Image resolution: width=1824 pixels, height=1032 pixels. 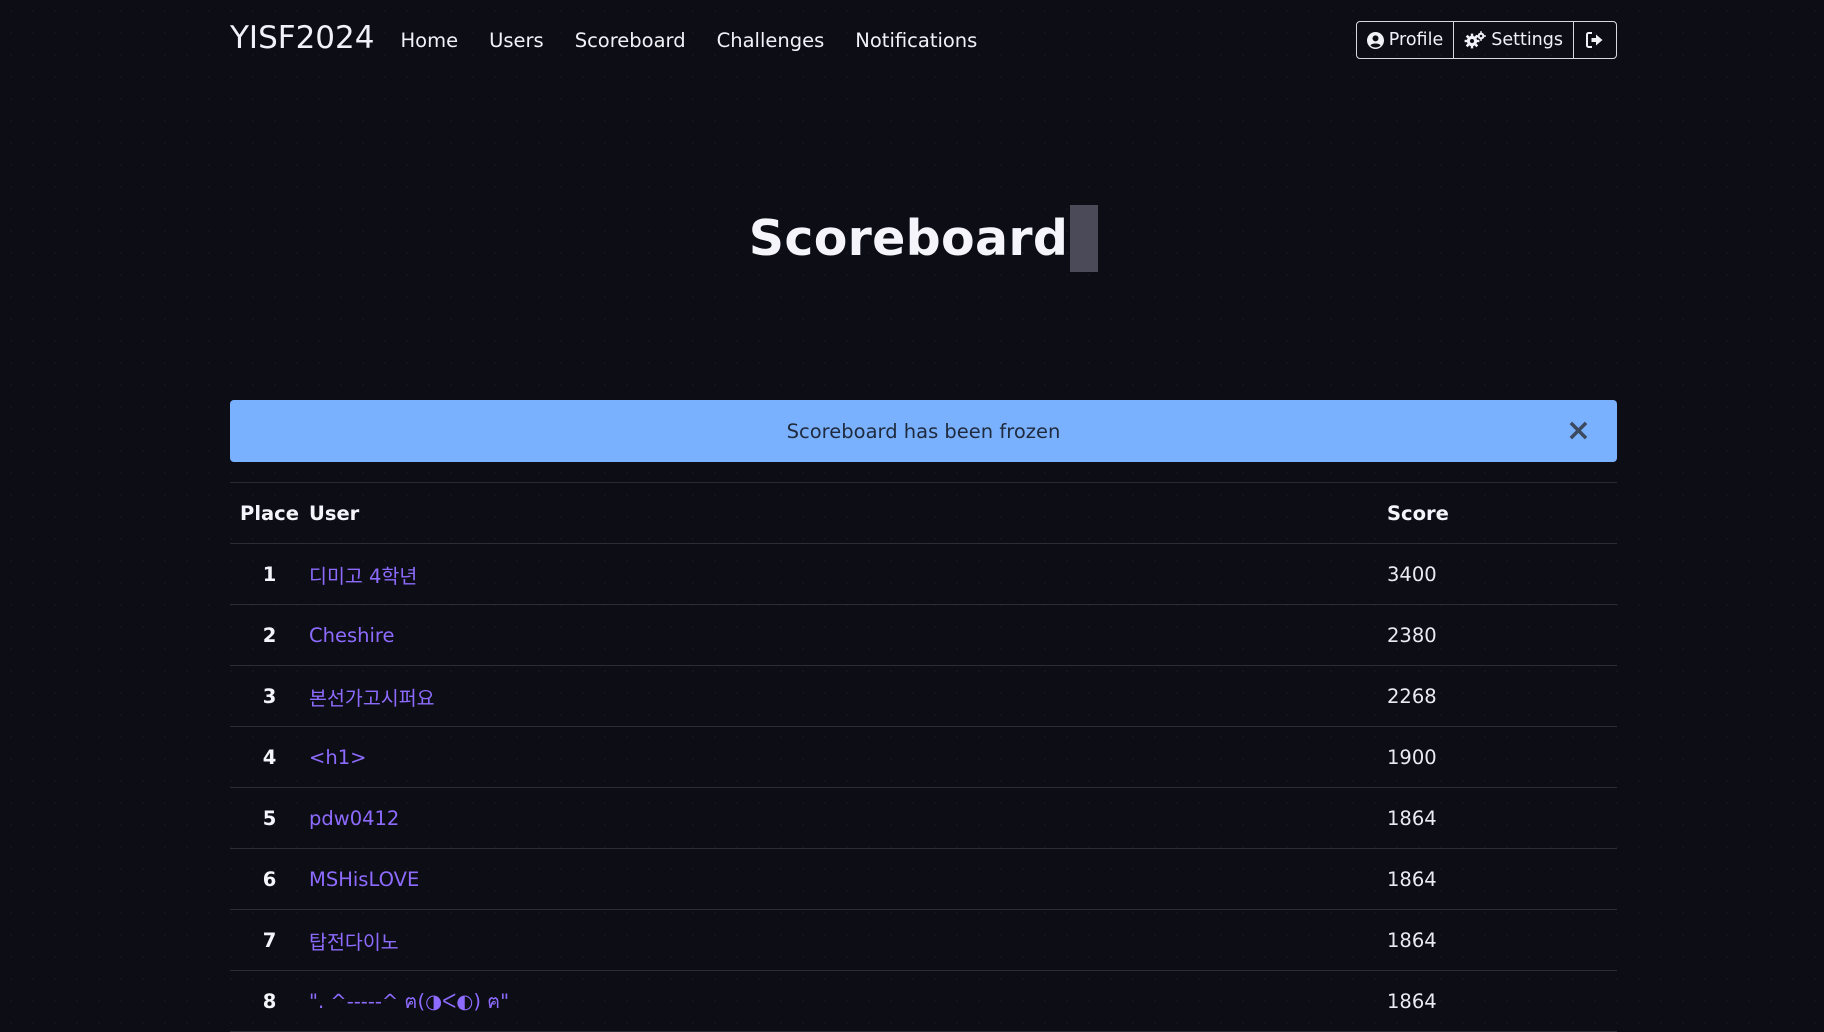 I want to click on frozen-alert: Scoreboard has been frozen ×, so click(x=923, y=431).